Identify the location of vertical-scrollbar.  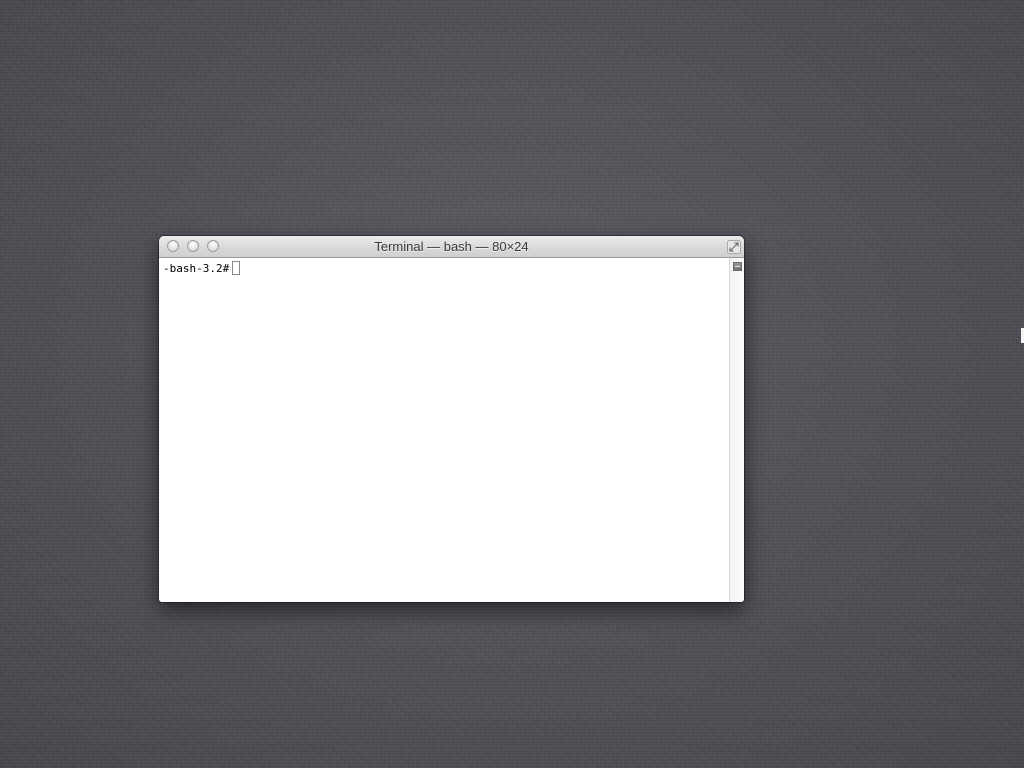
(736, 430).